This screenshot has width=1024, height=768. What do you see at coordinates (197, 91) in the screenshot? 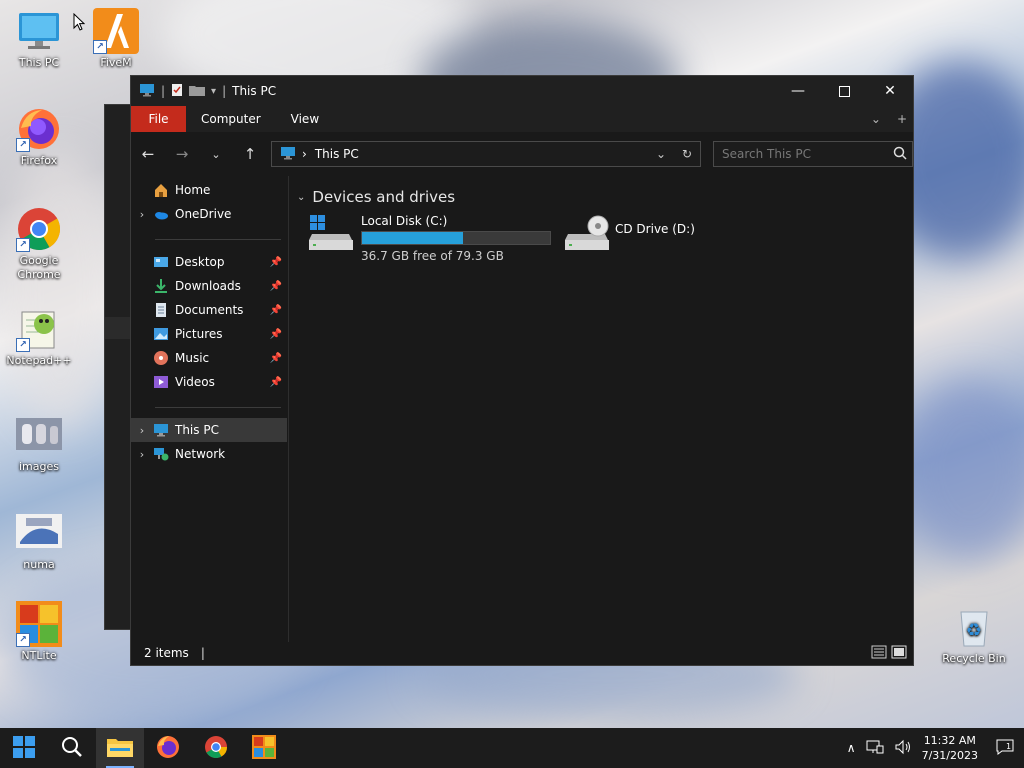
I see `new-folder-icon` at bounding box center [197, 91].